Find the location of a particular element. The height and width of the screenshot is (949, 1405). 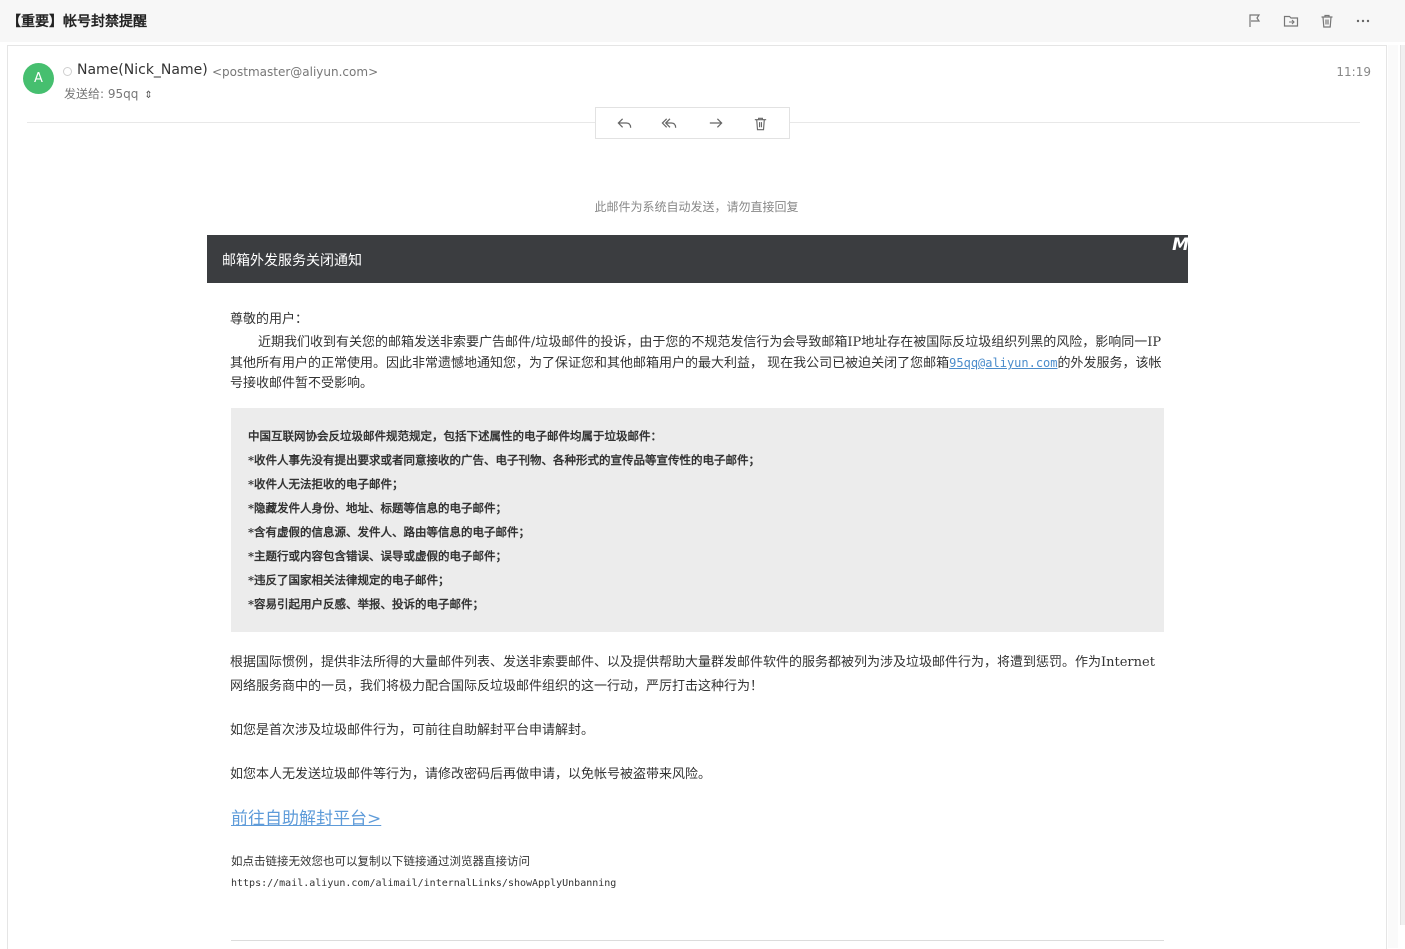

sender-email: <postmaster@aliyun.com> is located at coordinates (295, 72).